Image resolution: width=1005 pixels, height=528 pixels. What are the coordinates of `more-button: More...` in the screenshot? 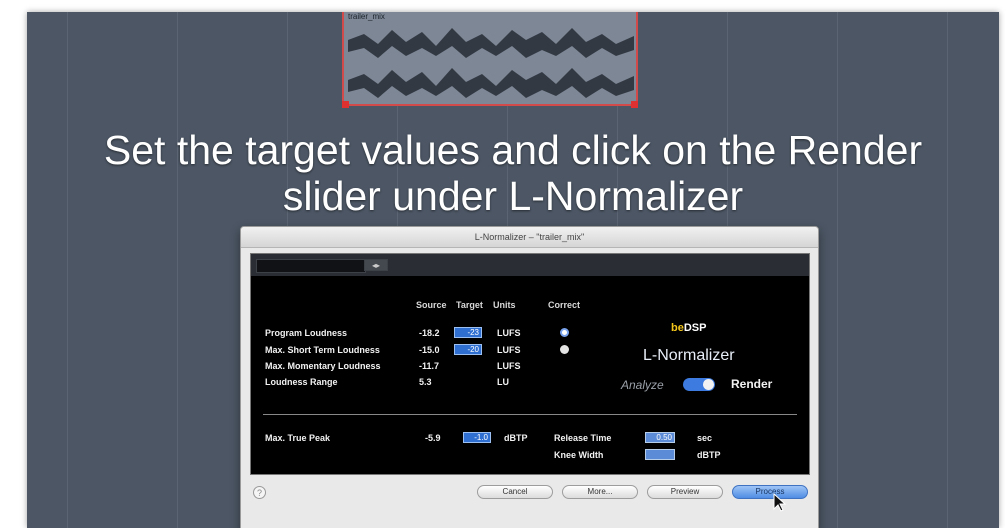 It's located at (600, 492).